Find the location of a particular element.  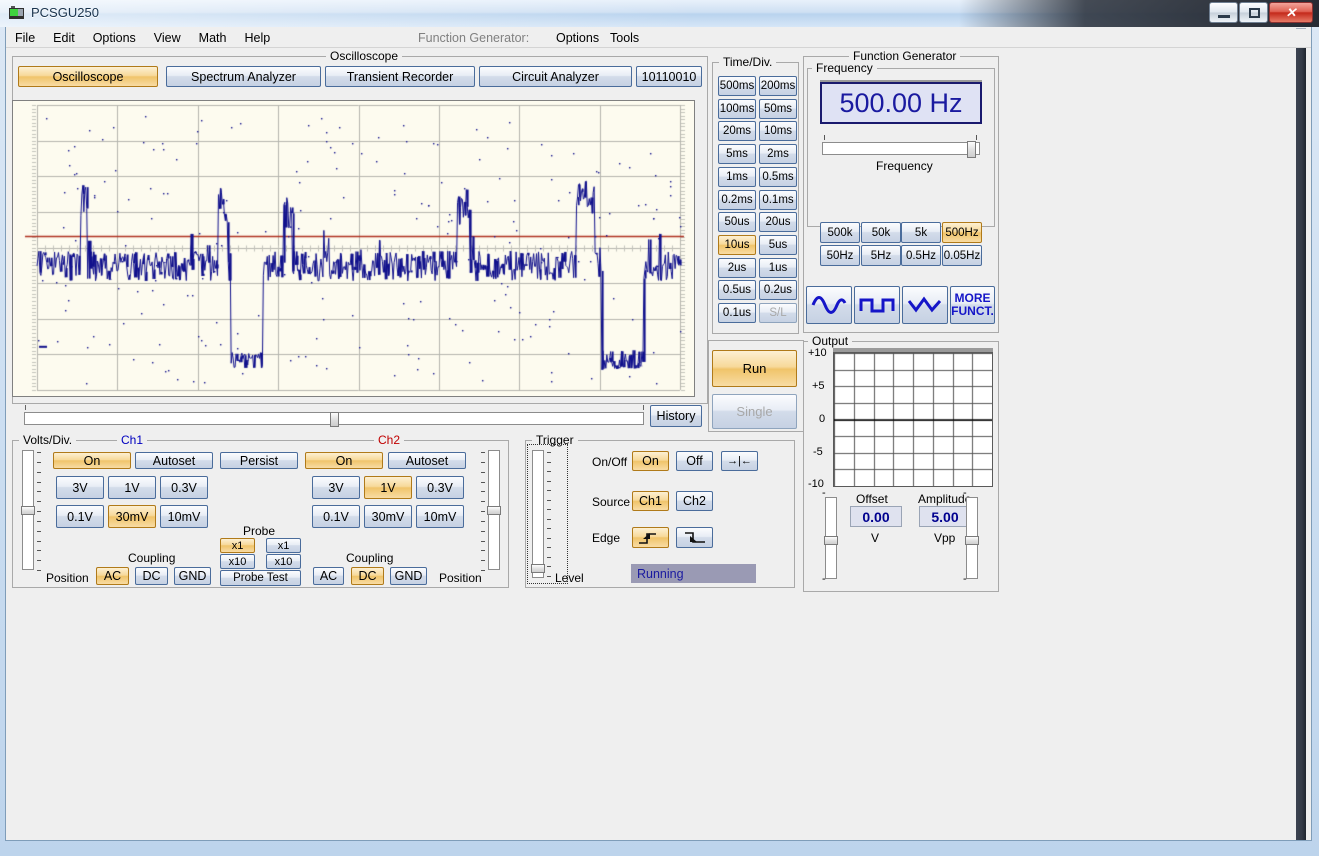

timediv-button-20ms: 20ms is located at coordinates (737, 131).